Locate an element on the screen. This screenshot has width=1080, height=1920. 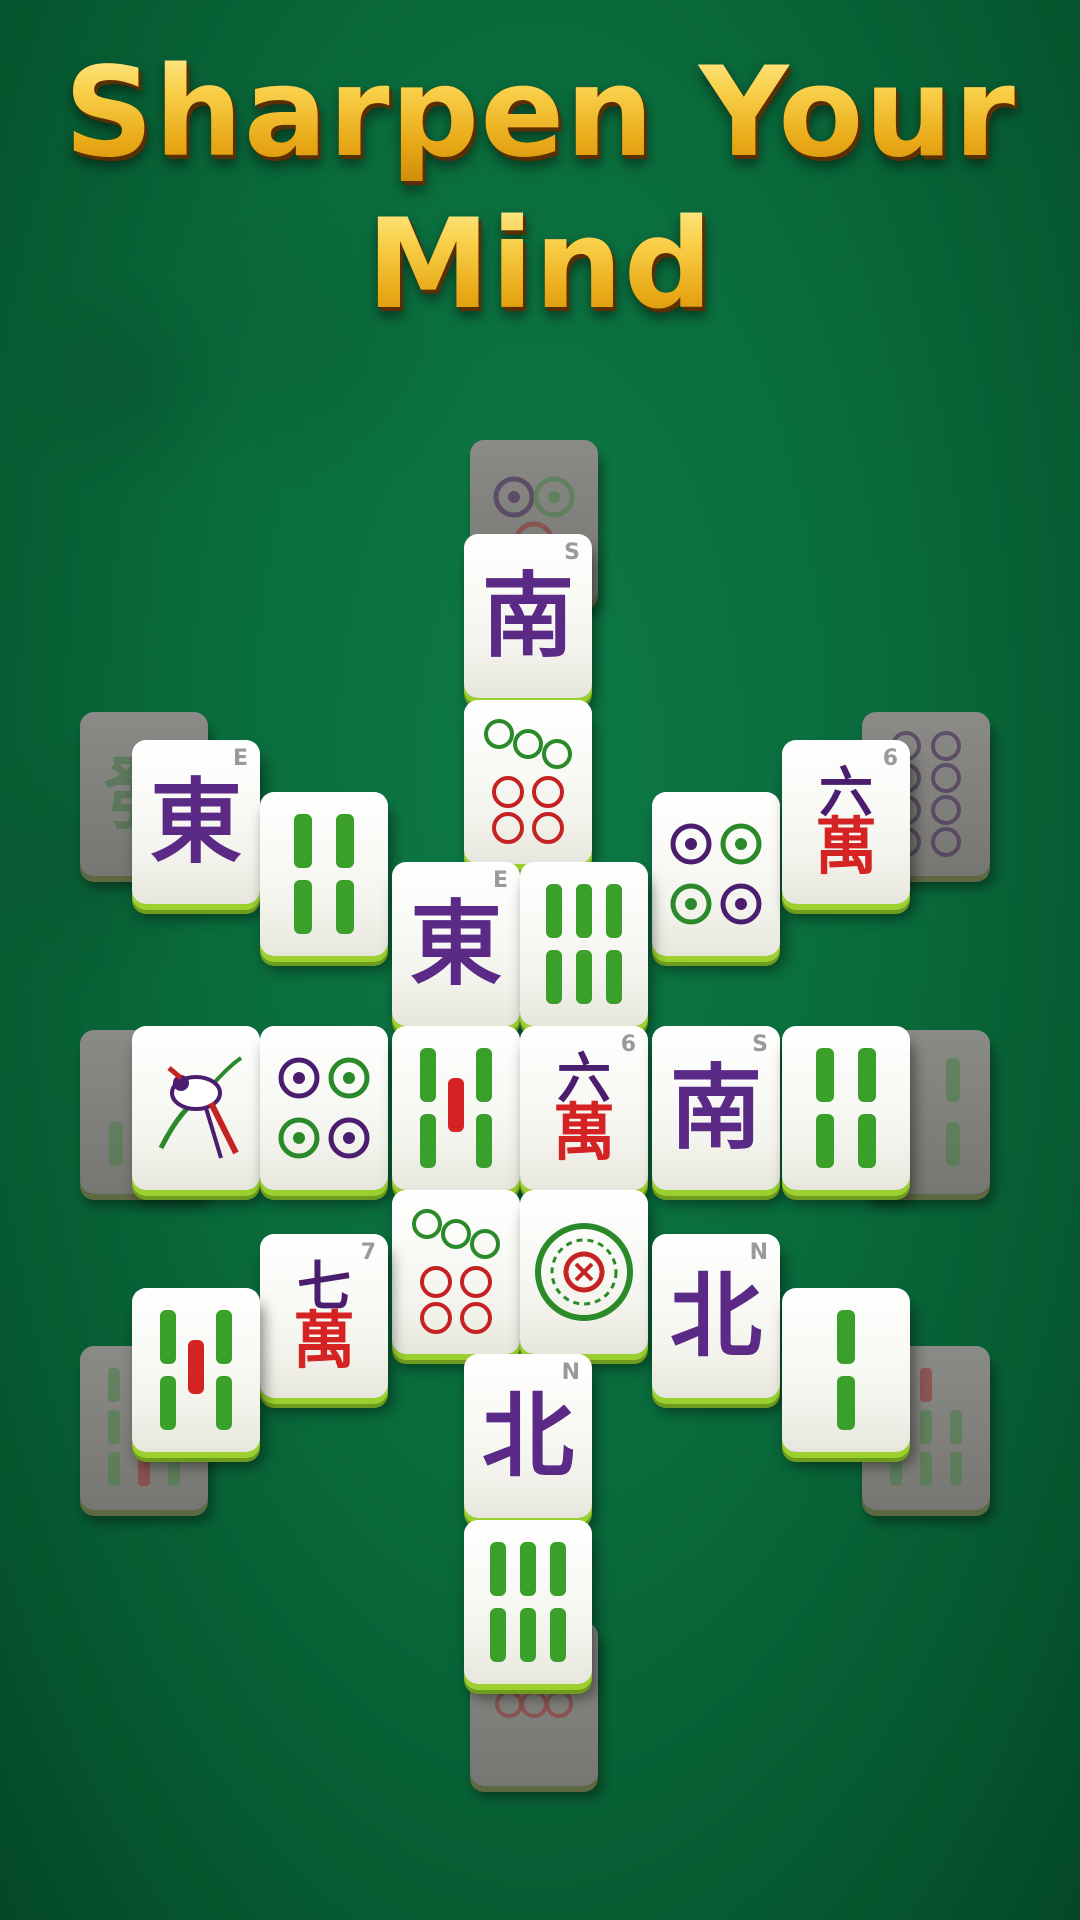
tile-east-wind-center: E 東 is located at coordinates (456, 944).